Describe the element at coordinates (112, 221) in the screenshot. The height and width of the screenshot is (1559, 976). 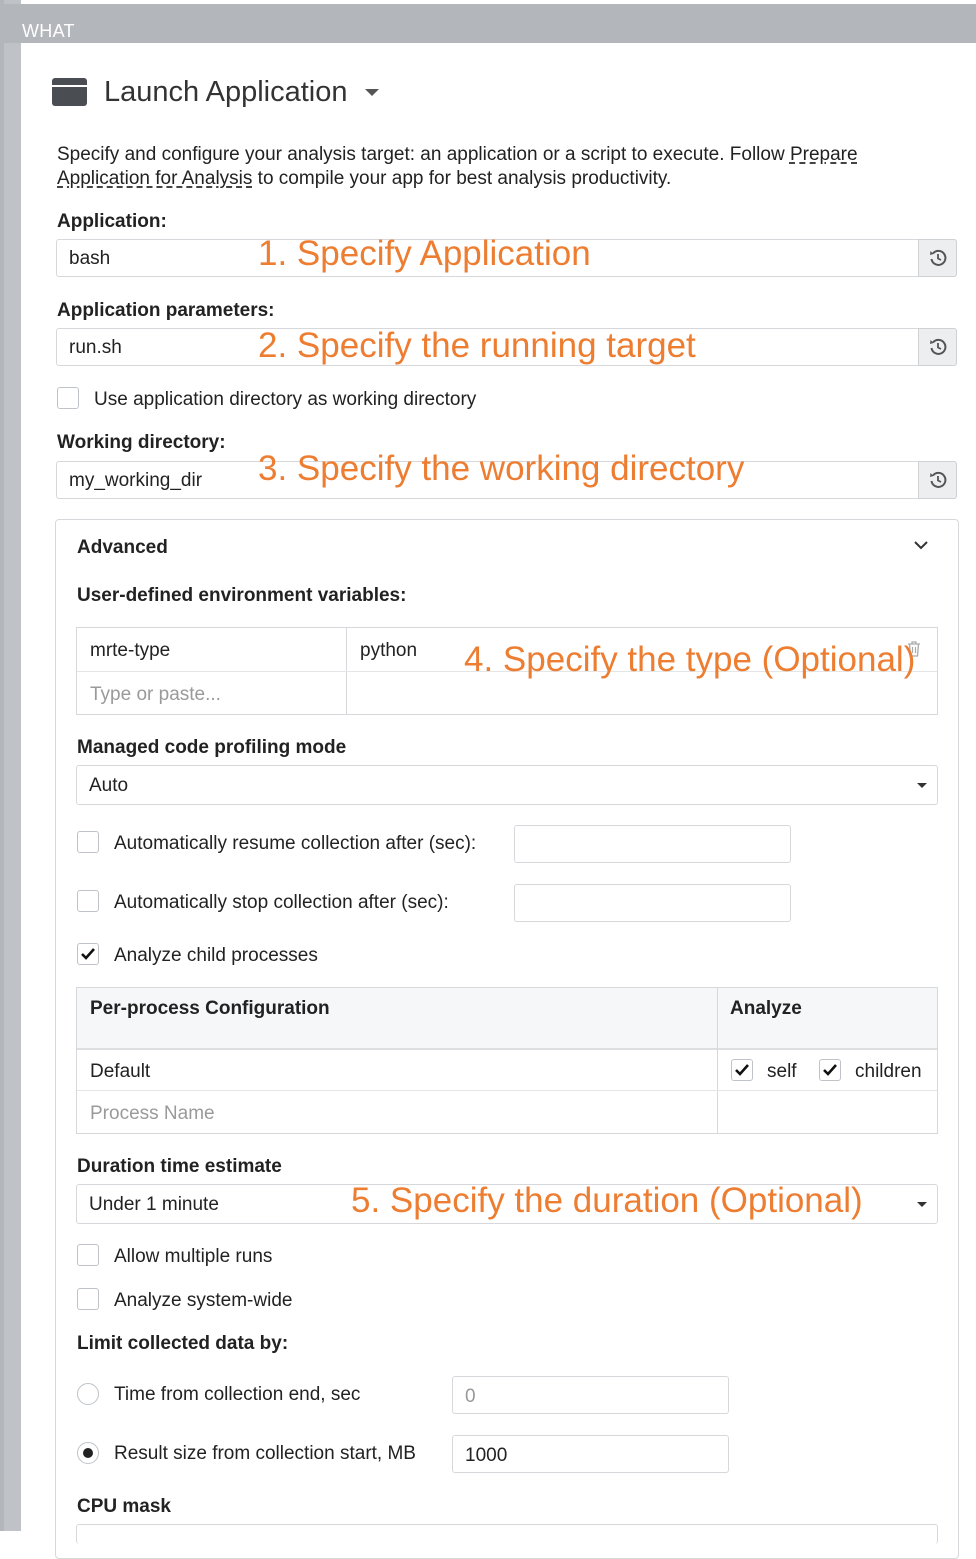
I see `application-label: Application:` at that location.